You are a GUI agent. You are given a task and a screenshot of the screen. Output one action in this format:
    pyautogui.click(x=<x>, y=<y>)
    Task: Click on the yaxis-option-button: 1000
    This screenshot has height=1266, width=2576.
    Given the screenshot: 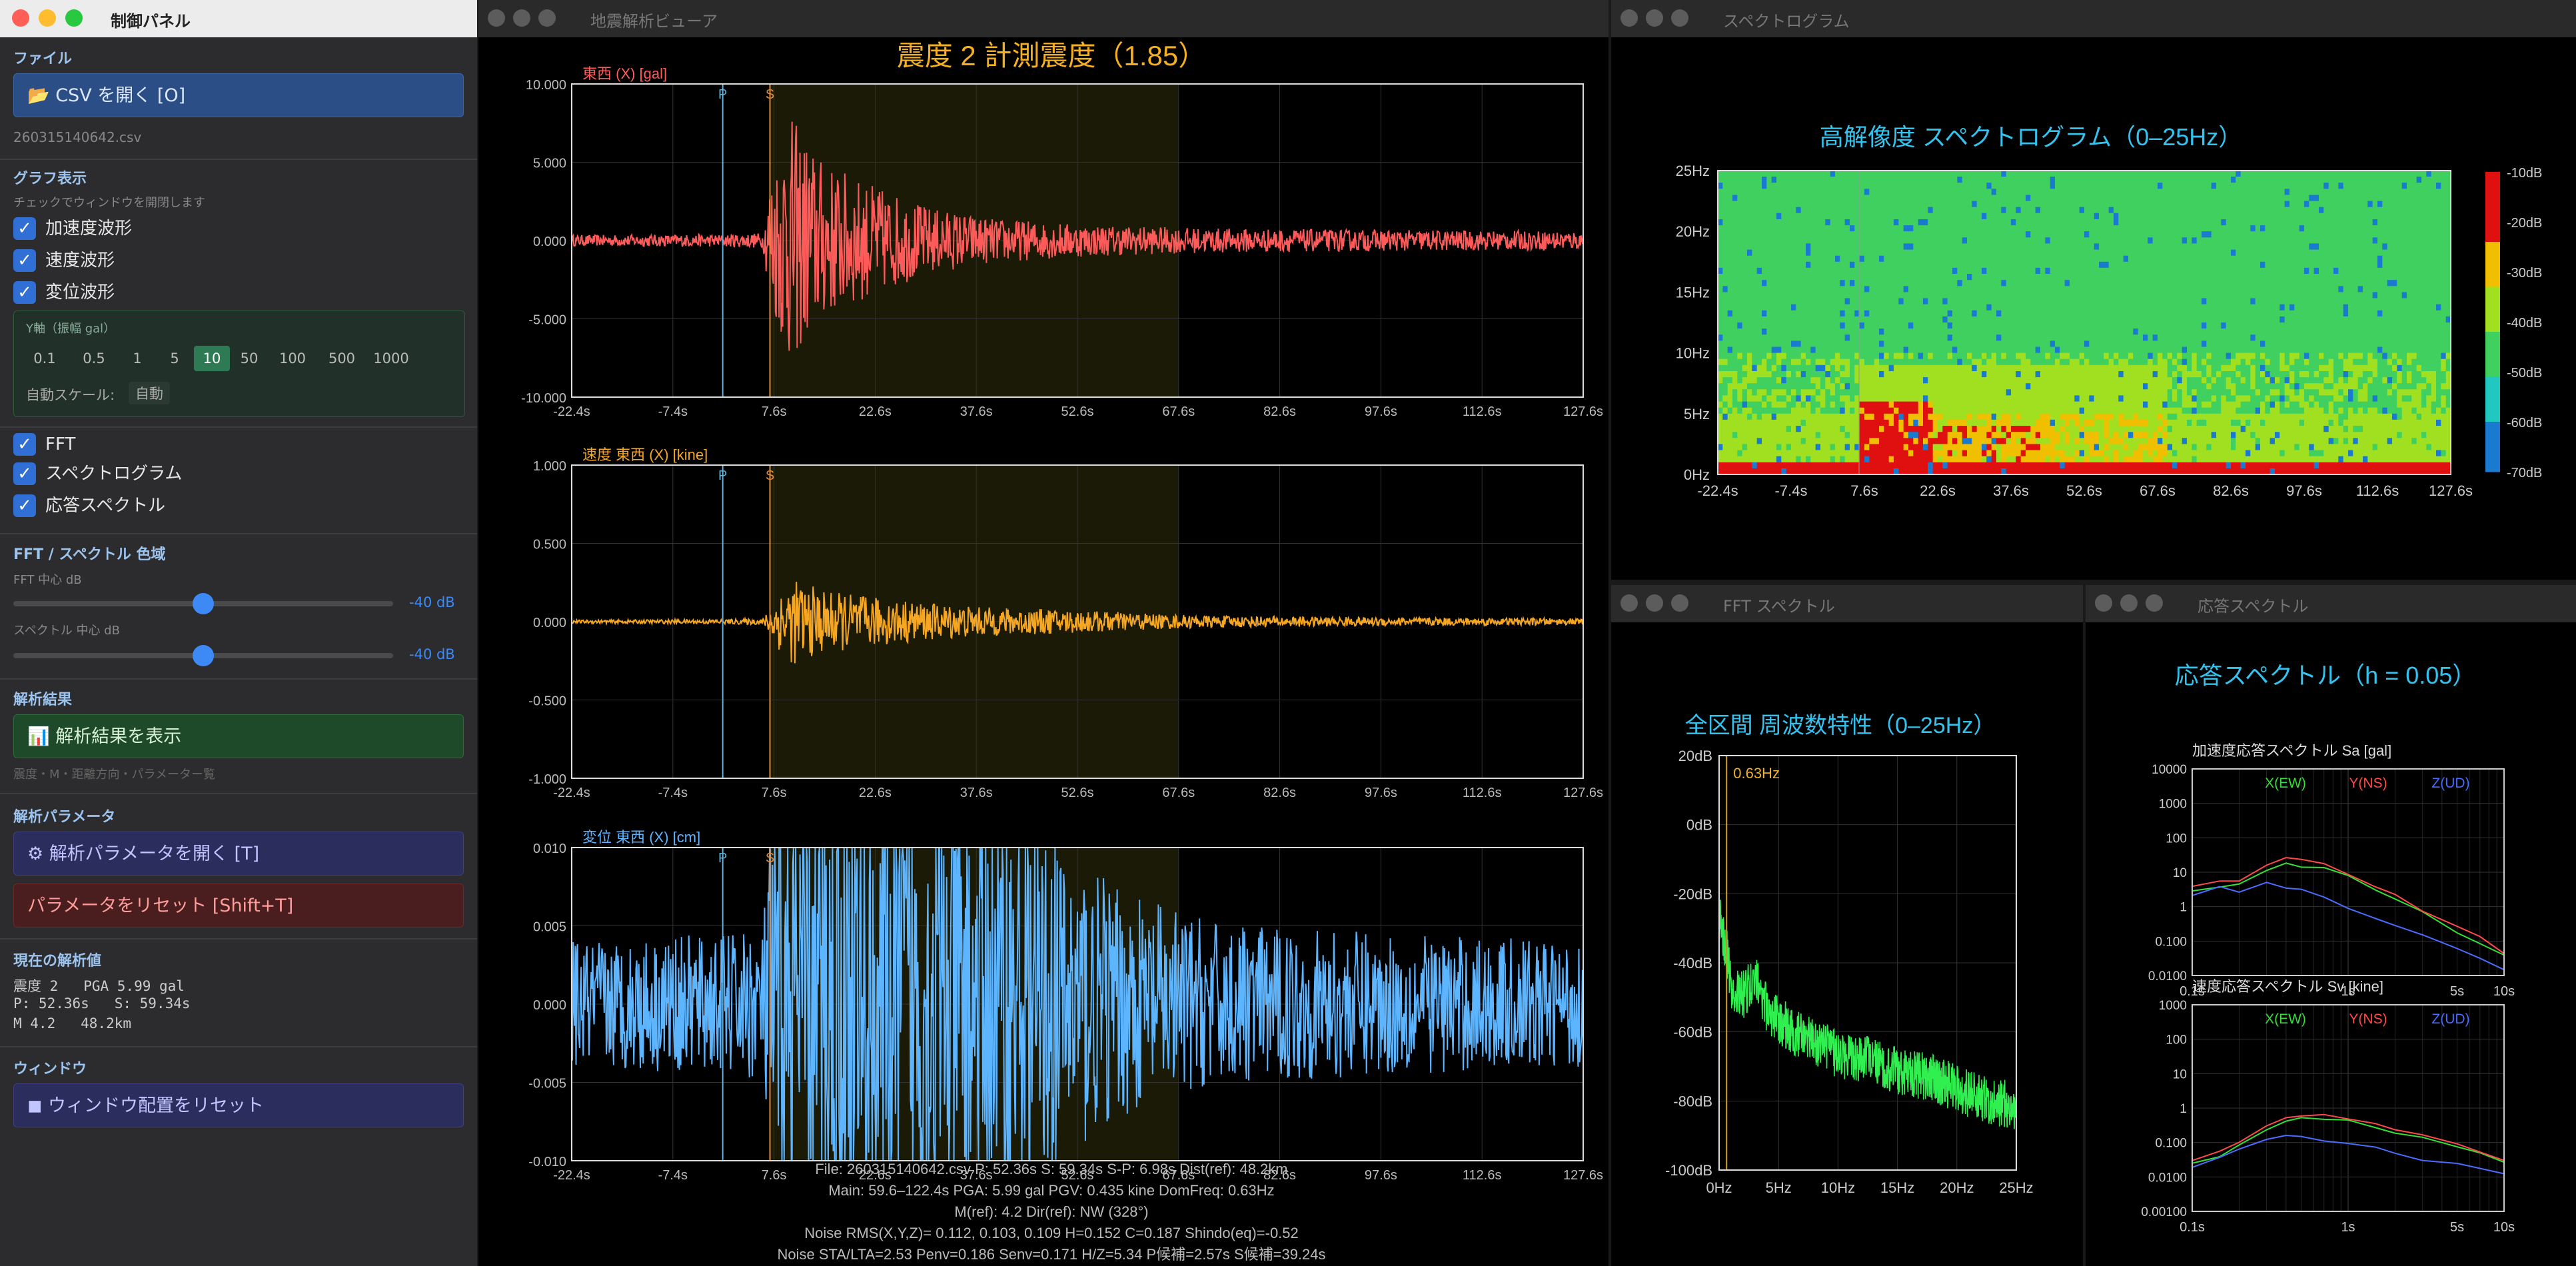 What is the action you would take?
    pyautogui.click(x=391, y=358)
    